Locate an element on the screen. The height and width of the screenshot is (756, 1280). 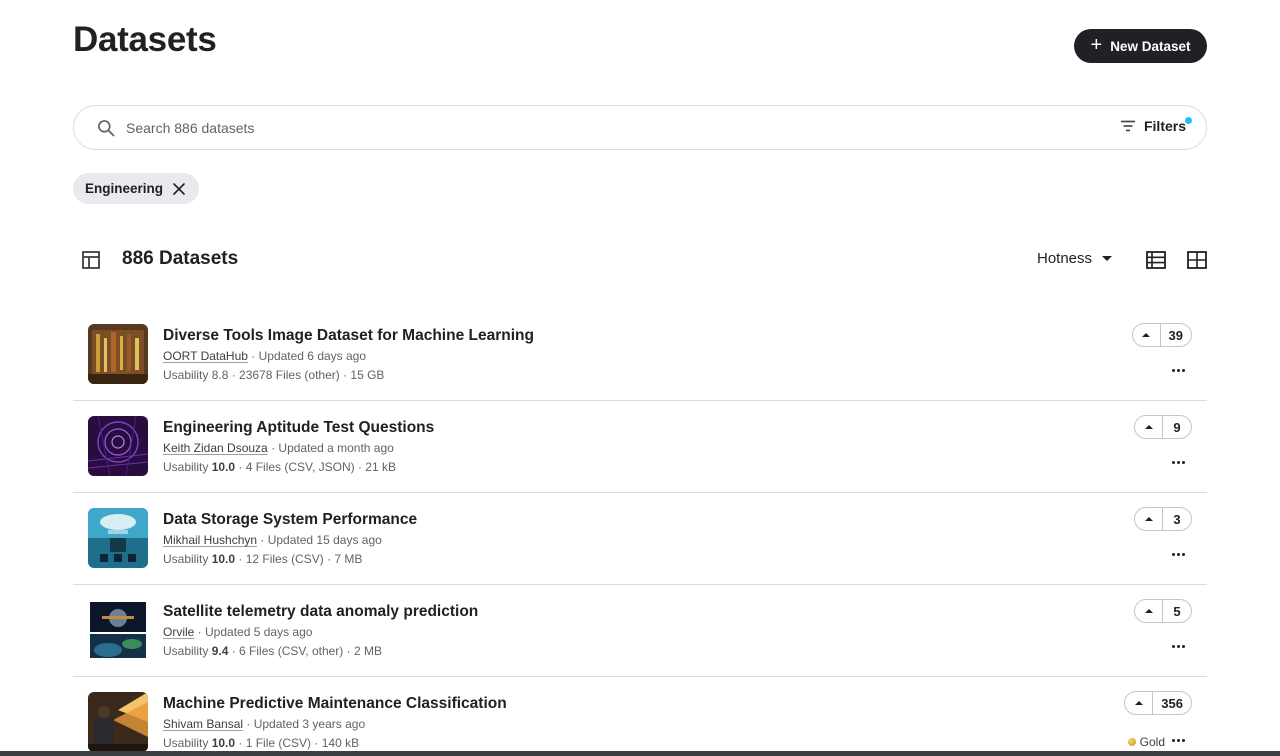
dataset-details: Usability 10.0 · 1 File (CSV) · 140 kB is located at coordinates (261, 743).